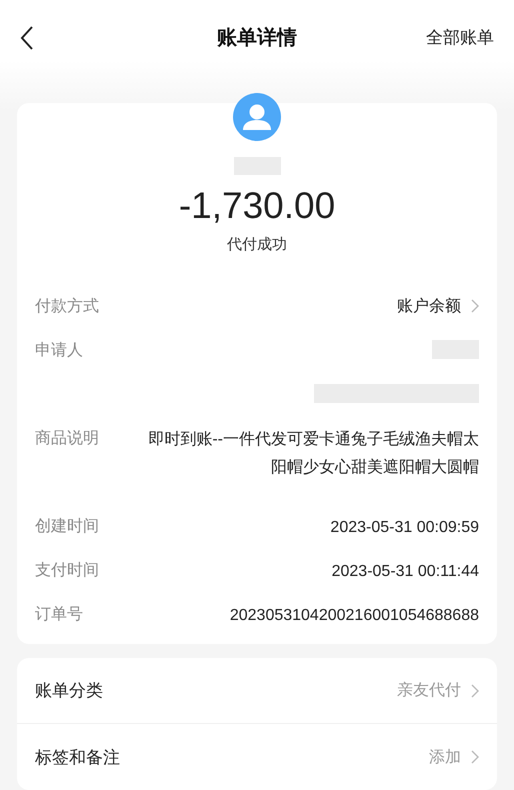 The height and width of the screenshot is (790, 514). What do you see at coordinates (67, 570) in the screenshot?
I see `field-label: 支付时间` at bounding box center [67, 570].